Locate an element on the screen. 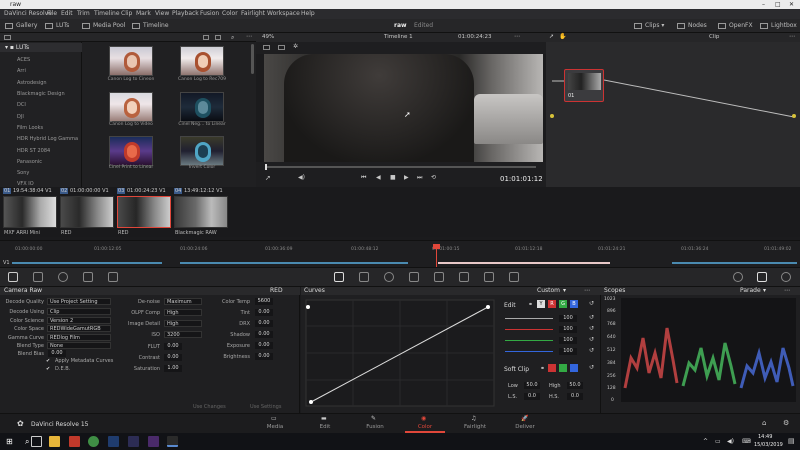 The width and height of the screenshot is (800, 450). nodes-button: Nodes is located at coordinates (692, 26).